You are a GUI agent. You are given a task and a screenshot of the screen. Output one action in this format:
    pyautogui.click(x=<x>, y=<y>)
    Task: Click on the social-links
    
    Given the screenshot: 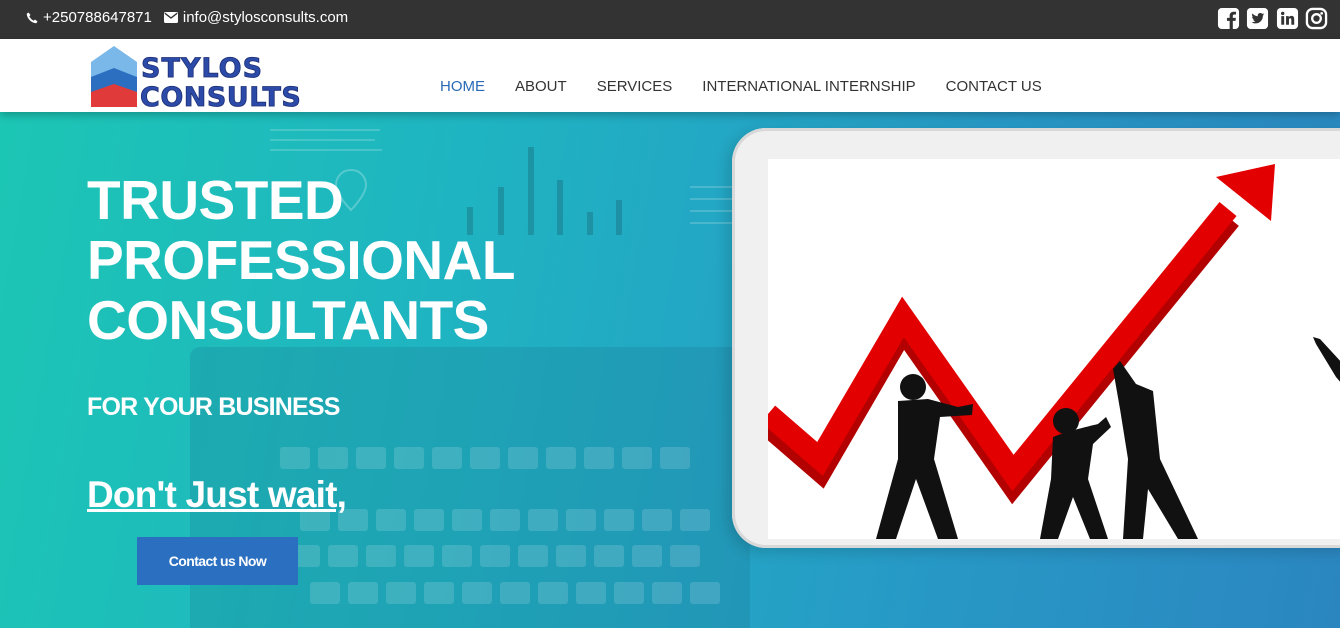 What is the action you would take?
    pyautogui.click(x=1269, y=18)
    